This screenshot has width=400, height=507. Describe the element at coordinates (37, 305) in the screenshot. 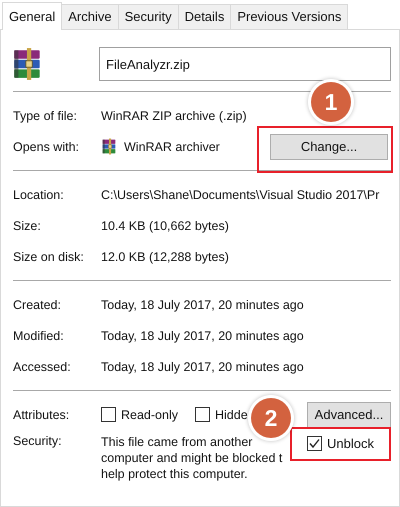

I see `field-label: Created:` at that location.